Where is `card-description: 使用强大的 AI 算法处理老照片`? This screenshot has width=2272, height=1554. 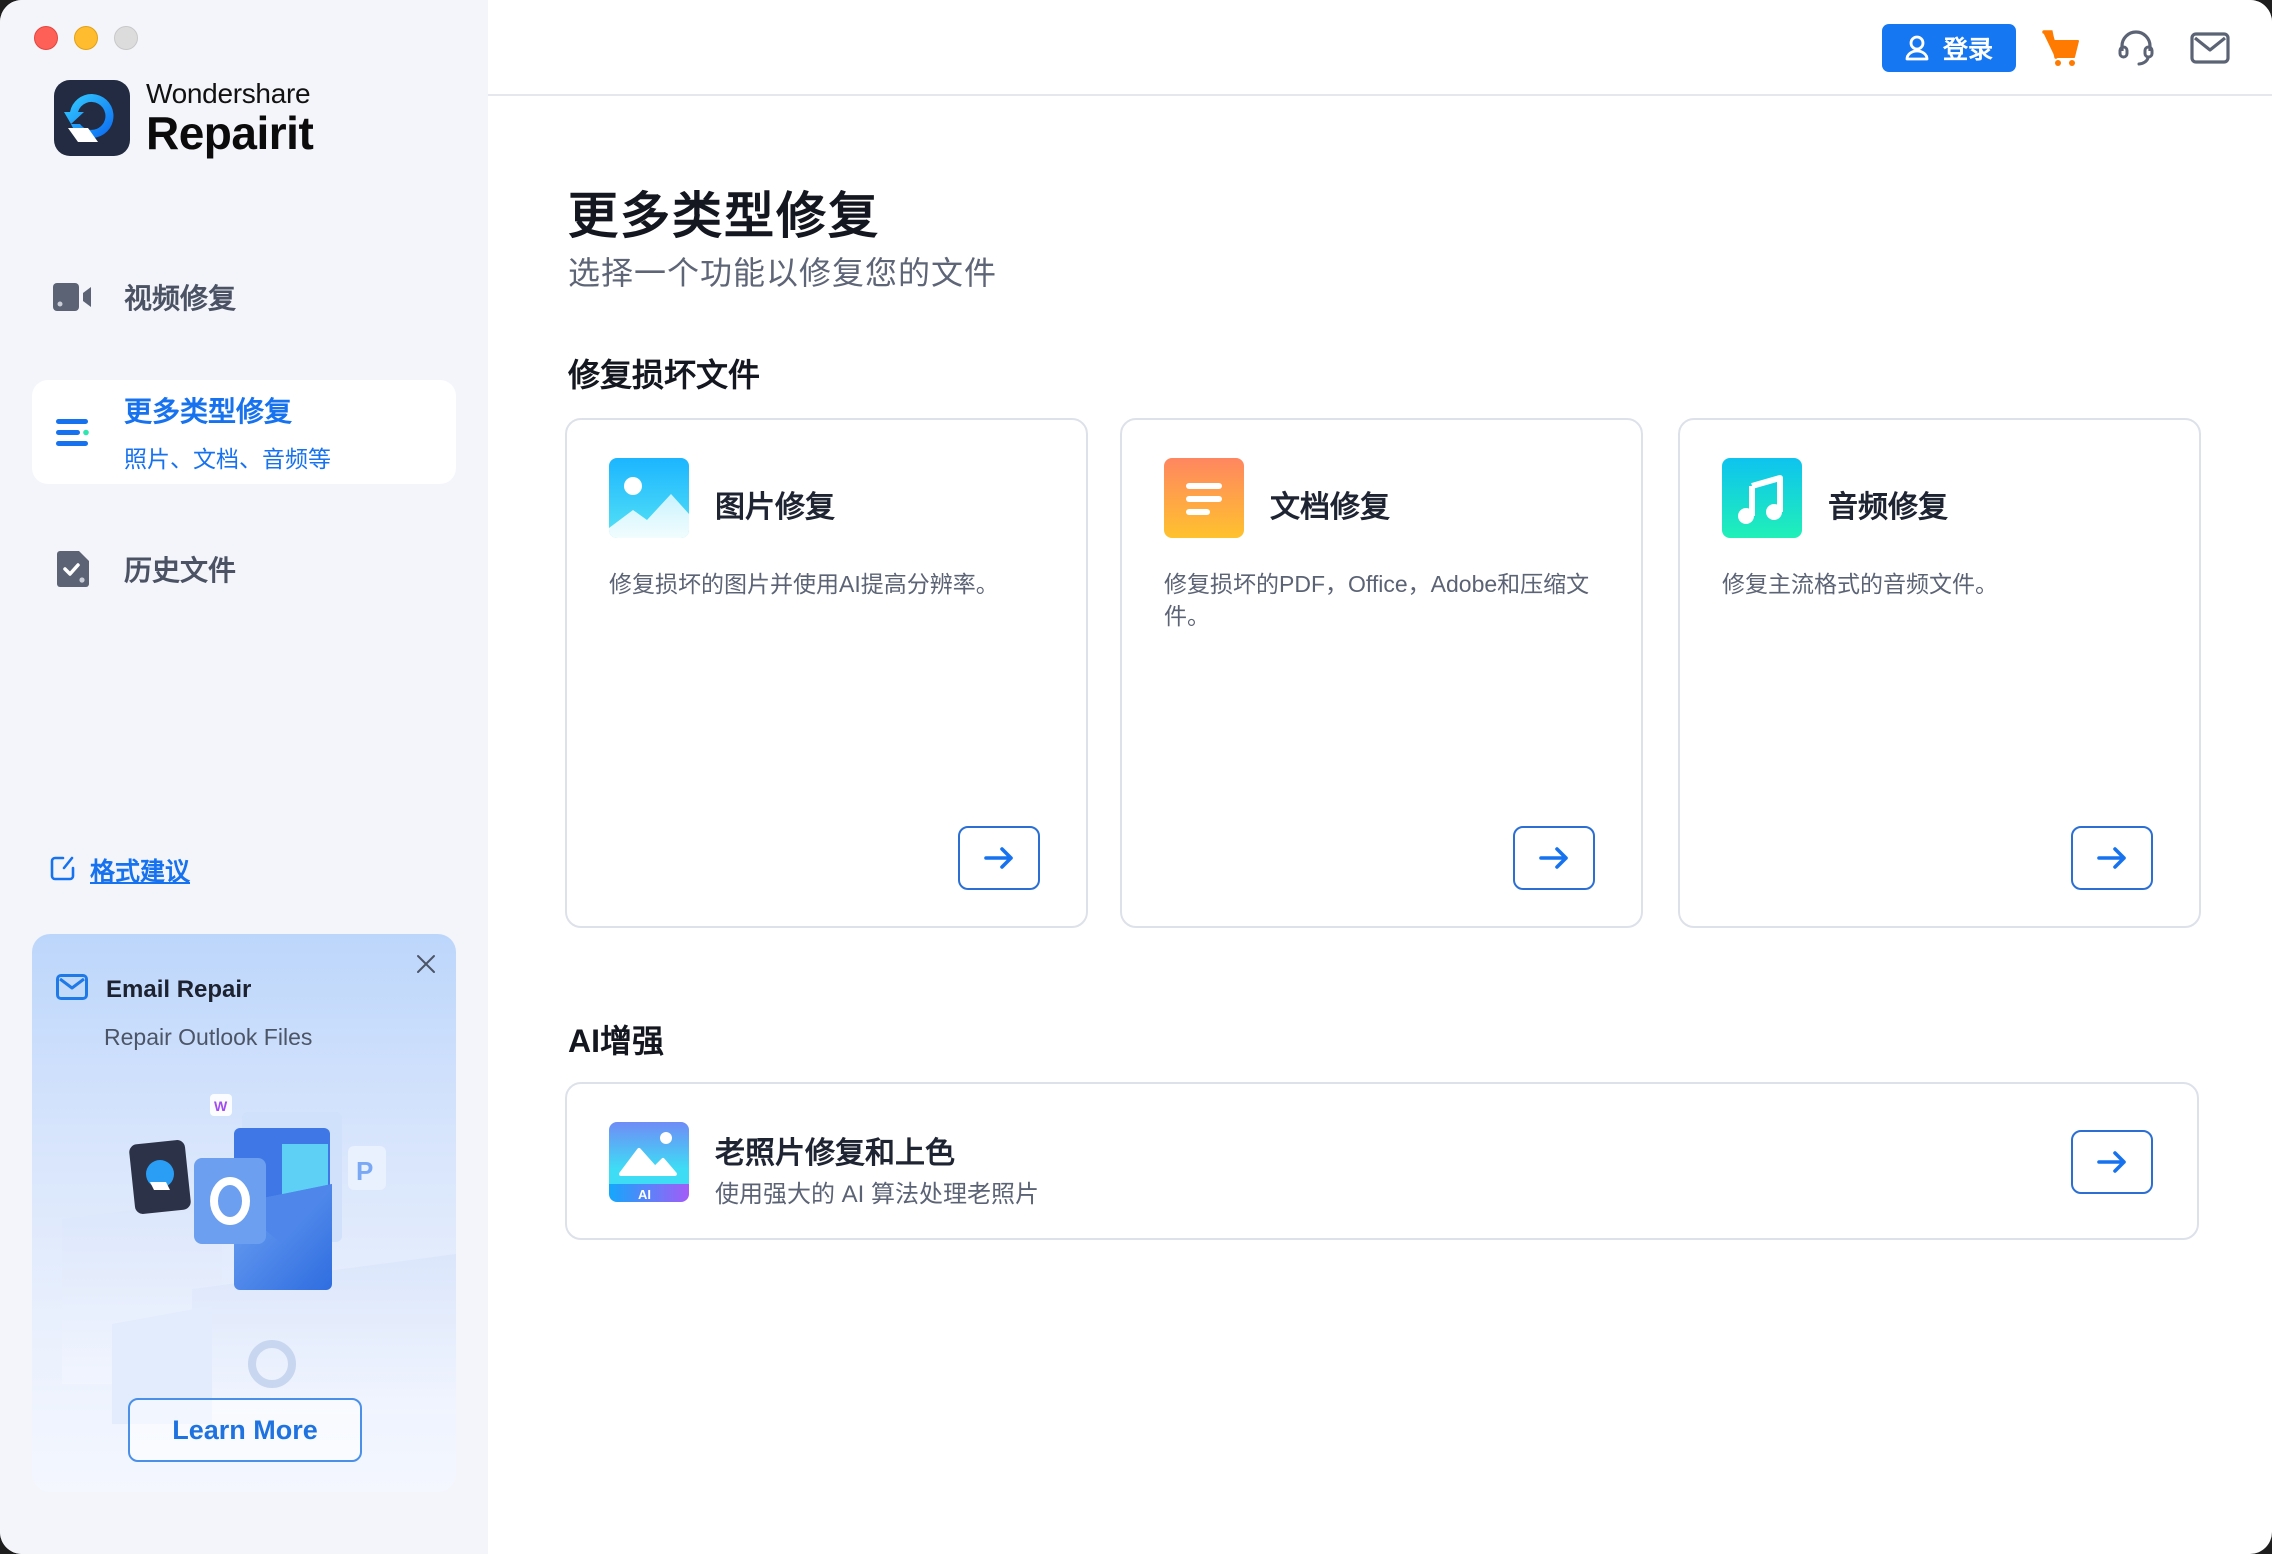
card-description: 使用强大的 AI 算法处理老照片 is located at coordinates (877, 1194).